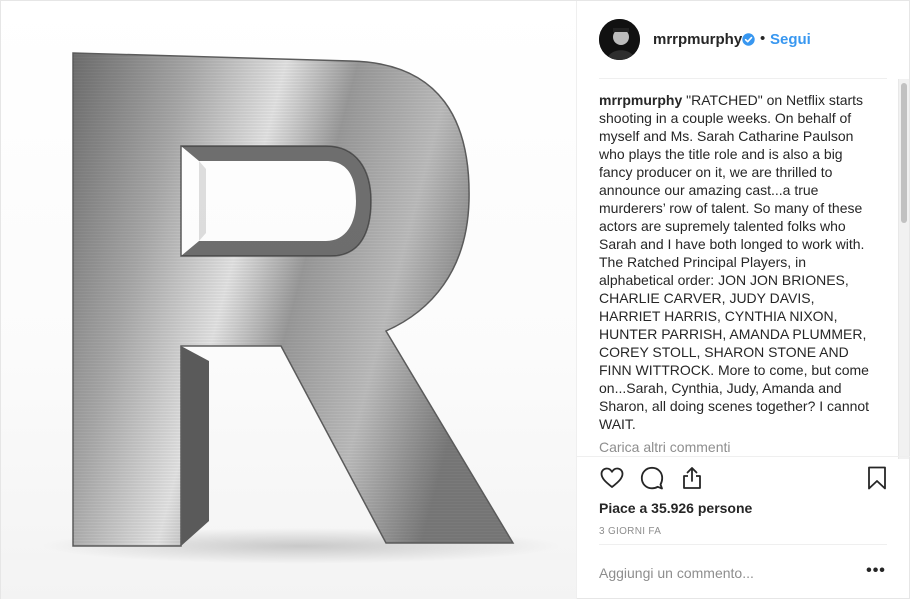 The width and height of the screenshot is (910, 599). I want to click on action-bar, so click(749, 480).